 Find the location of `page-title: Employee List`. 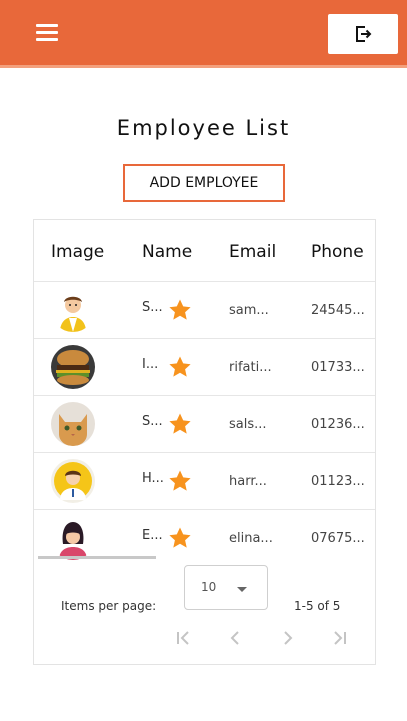

page-title: Employee List is located at coordinates (203, 128).